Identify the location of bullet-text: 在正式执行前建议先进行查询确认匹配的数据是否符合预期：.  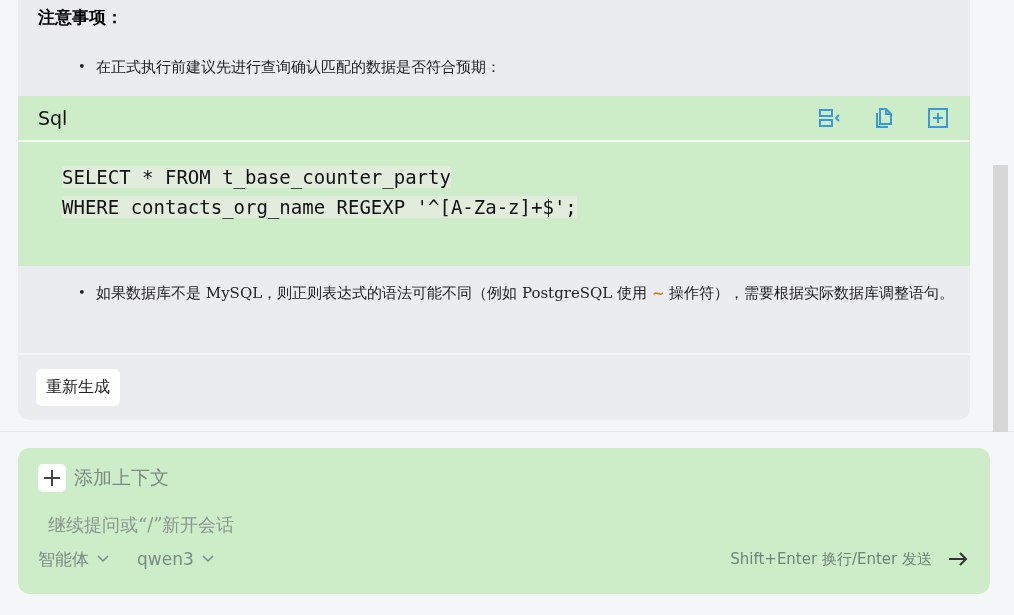
(298, 67).